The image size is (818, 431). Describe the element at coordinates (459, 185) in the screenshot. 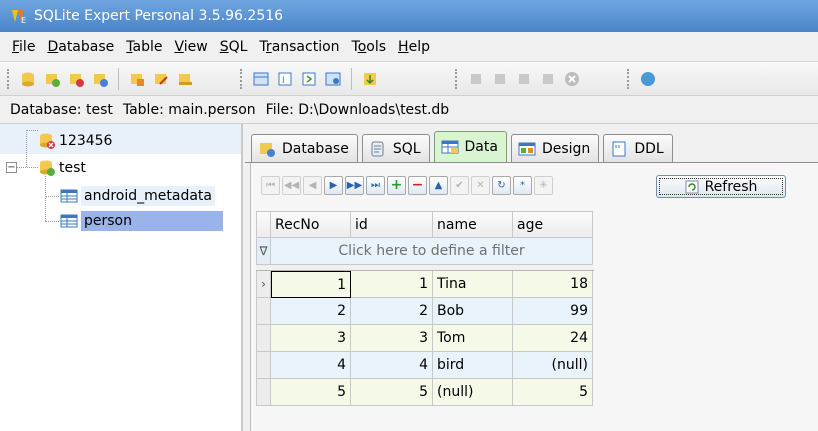

I see `post-edit-icon: ✔` at that location.